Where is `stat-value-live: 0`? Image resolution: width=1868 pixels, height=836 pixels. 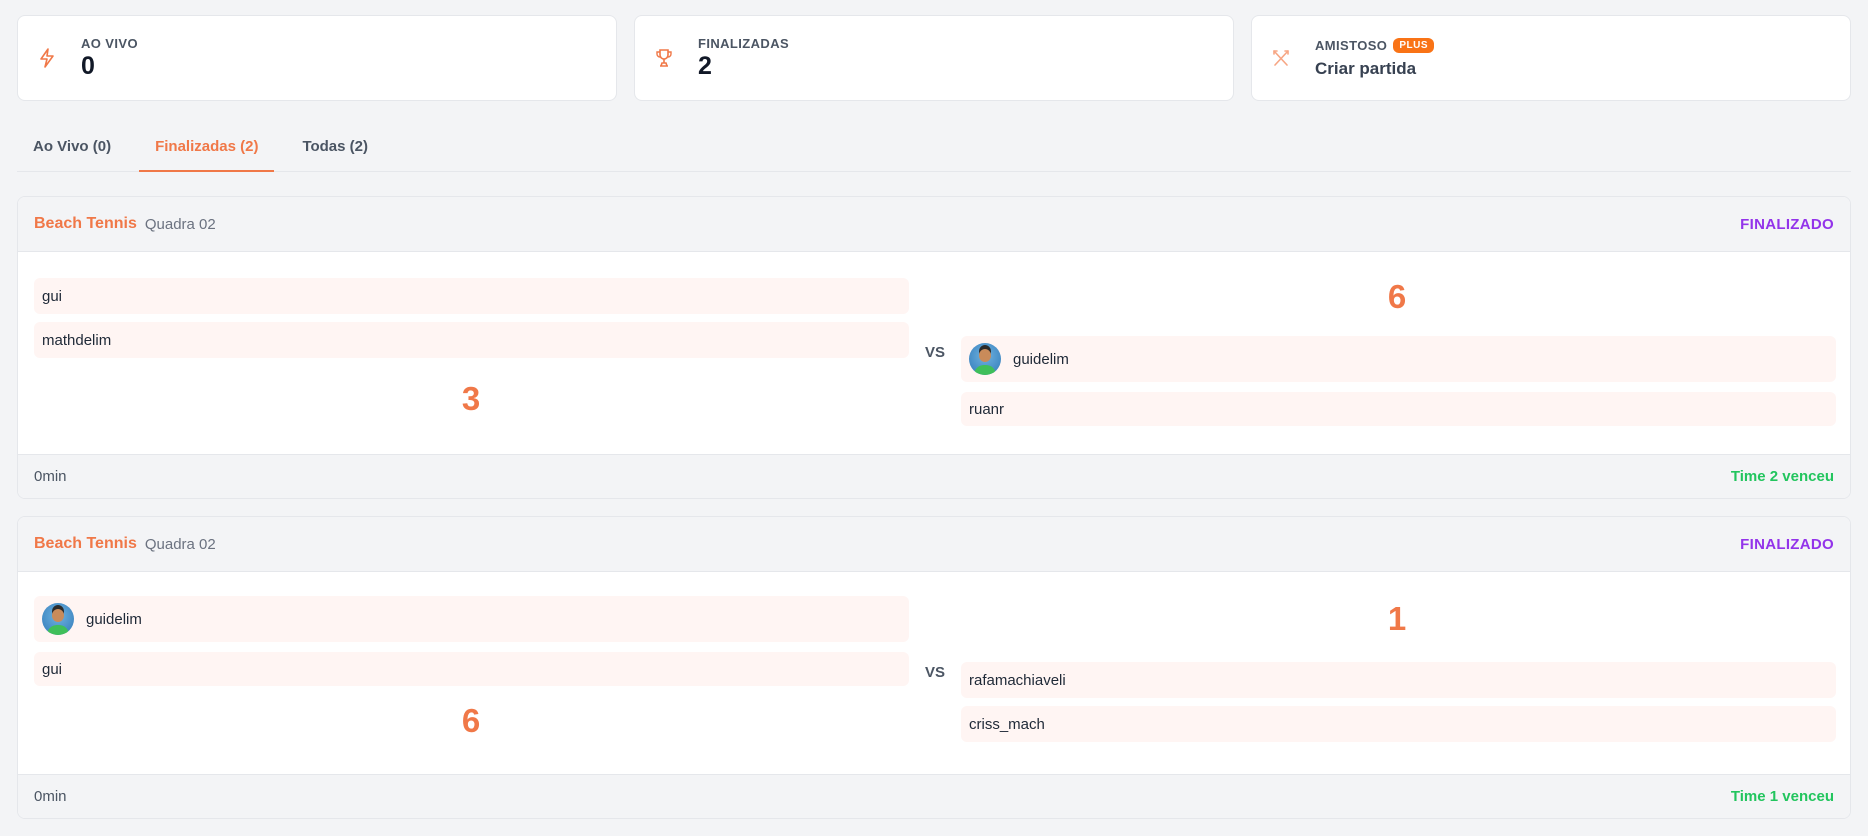 stat-value-live: 0 is located at coordinates (88, 65).